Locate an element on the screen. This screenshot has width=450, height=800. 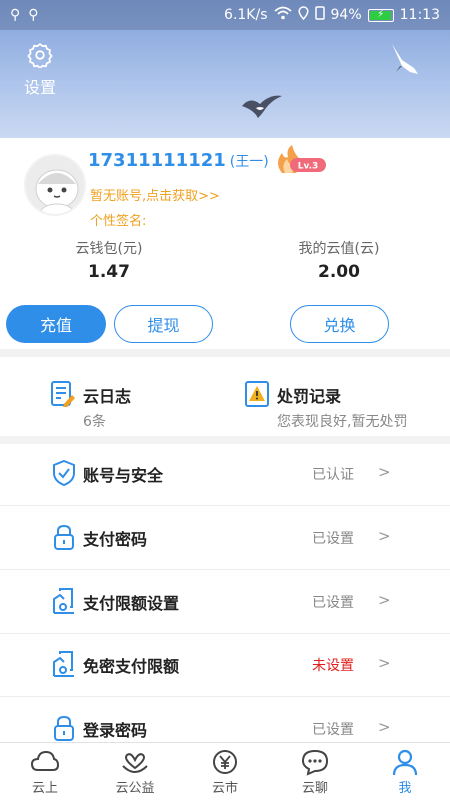
list-item-passwordless-limit: 免密支付限额 未设置 > is located at coordinates (225, 665).